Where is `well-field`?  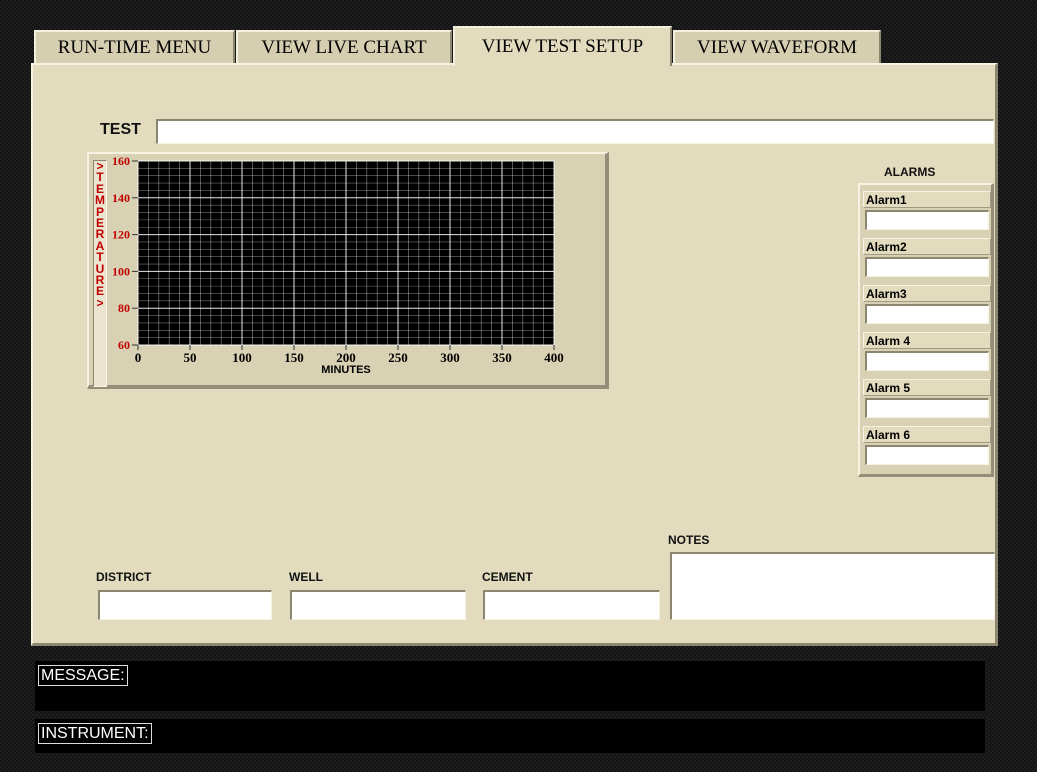
well-field is located at coordinates (378, 605).